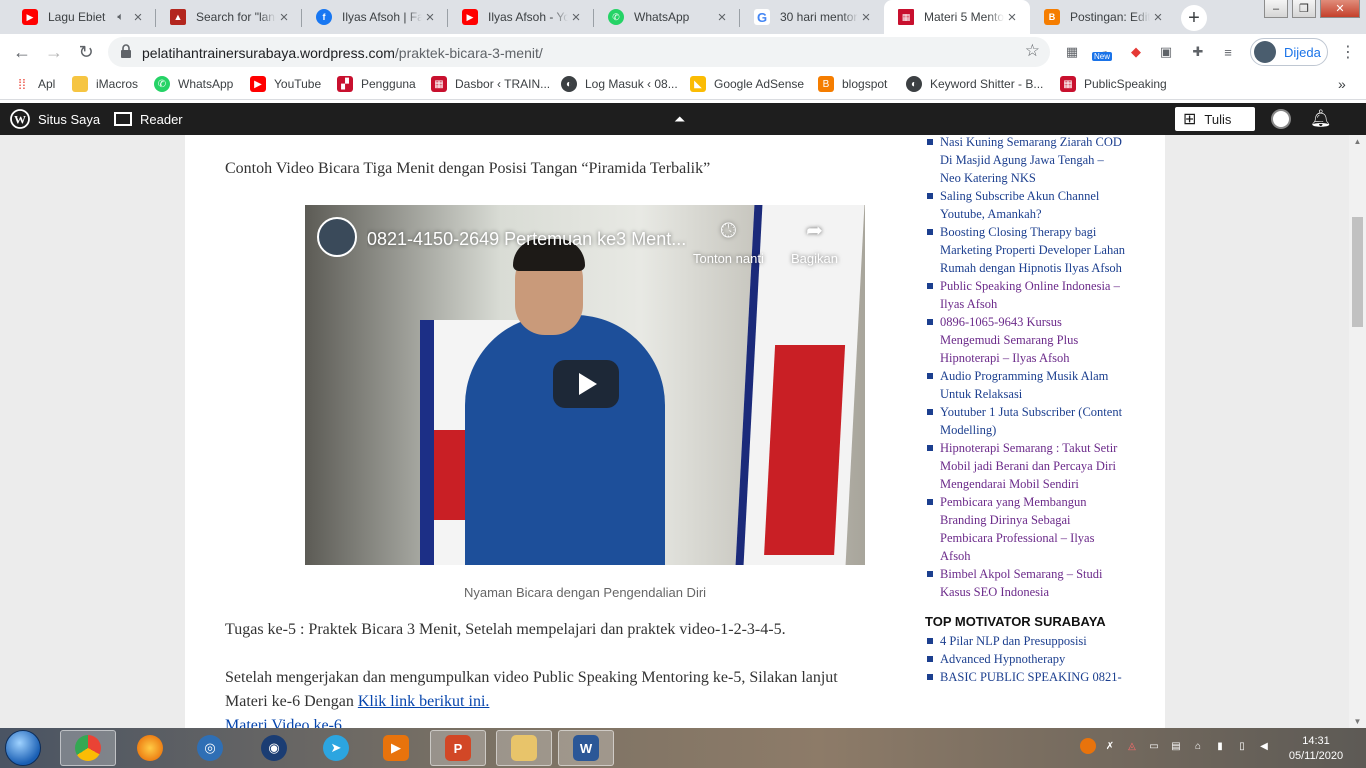 This screenshot has height=768, width=1366. Describe the element at coordinates (1342, 84) in the screenshot. I see `bookmarks-overflow-icon: »` at that location.